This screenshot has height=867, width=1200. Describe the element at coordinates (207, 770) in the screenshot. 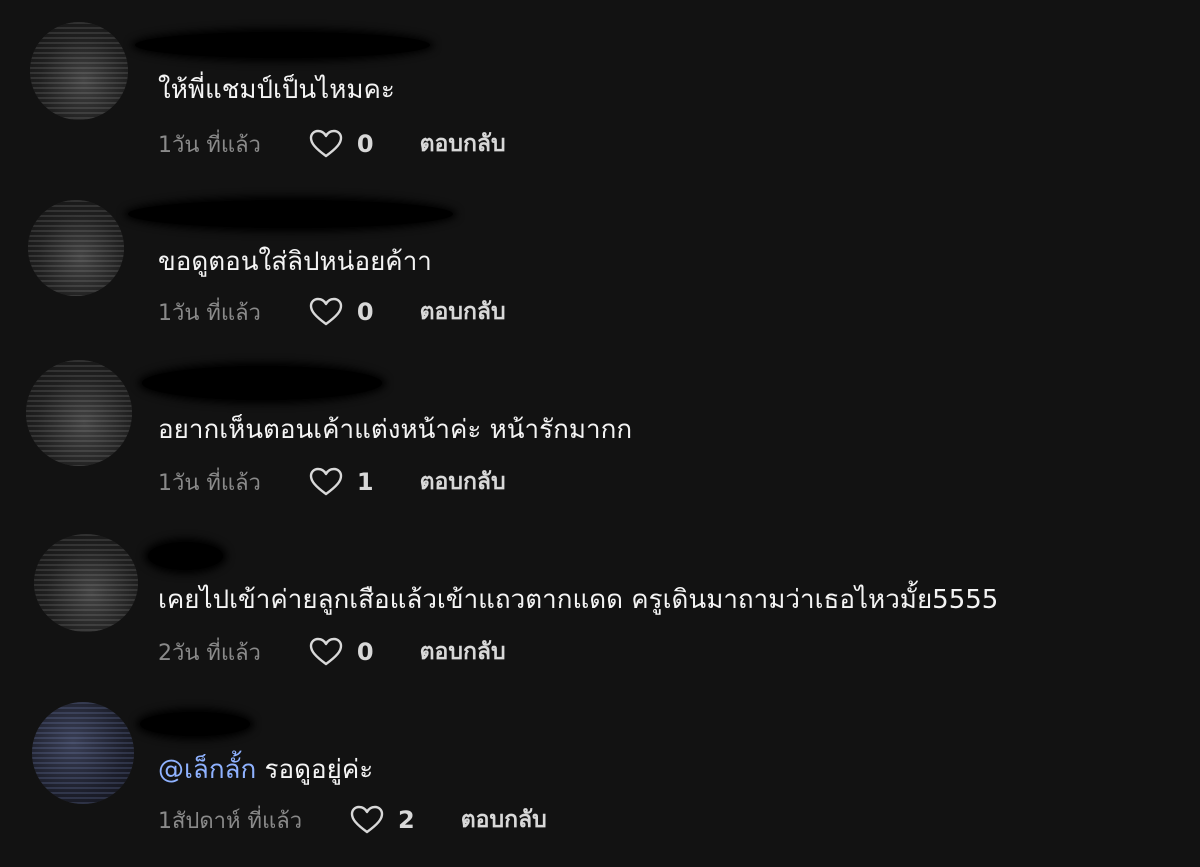

I see `mention-link: @เล็กลั้ก` at that location.